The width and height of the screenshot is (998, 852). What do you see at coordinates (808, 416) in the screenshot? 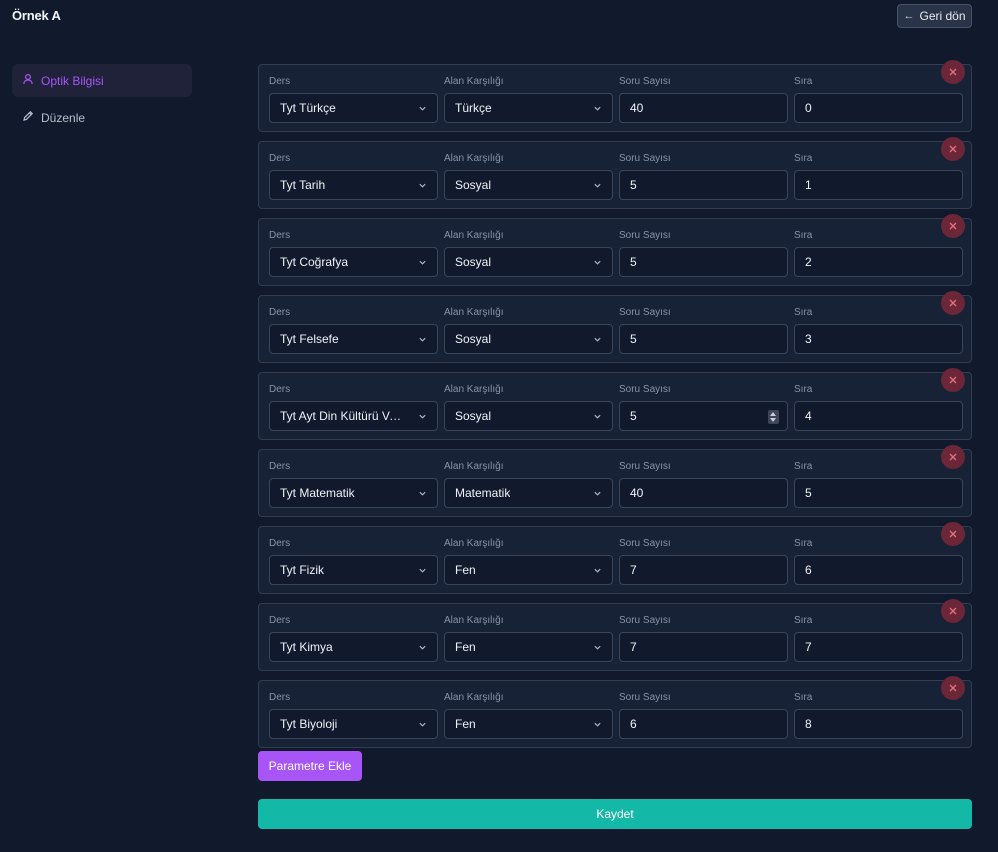
I see `sira-value: 4` at bounding box center [808, 416].